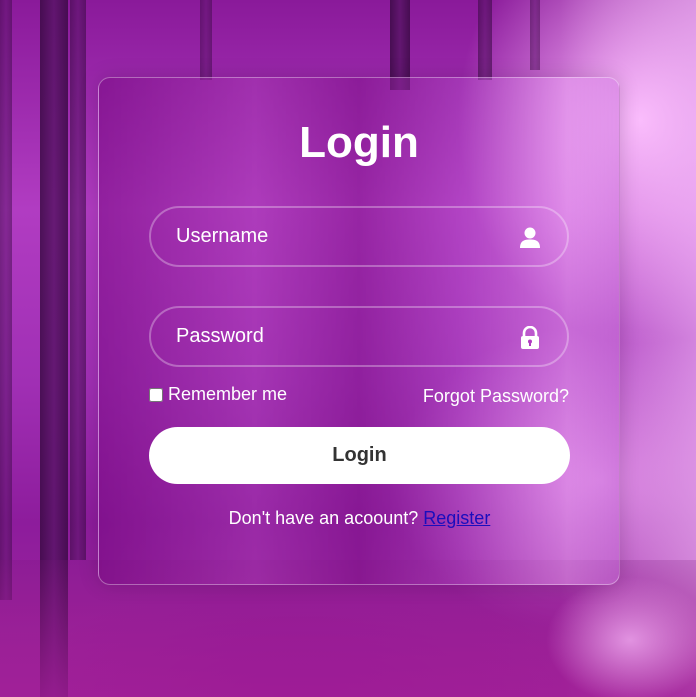 This screenshot has width=696, height=697. Describe the element at coordinates (496, 396) in the screenshot. I see `forgot-password-link: Forgot Password?` at that location.